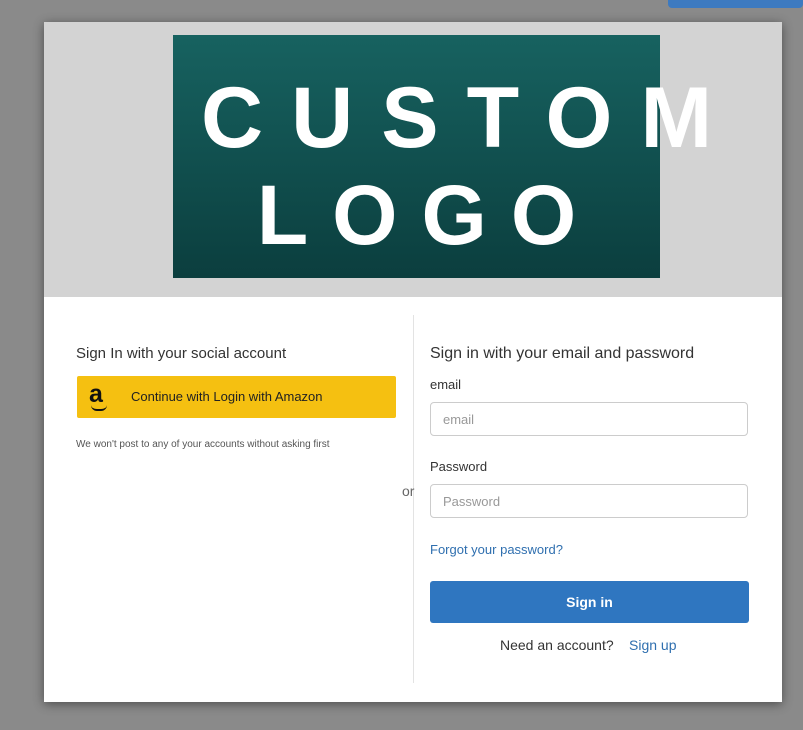 The width and height of the screenshot is (803, 730). I want to click on email-input, so click(589, 419).